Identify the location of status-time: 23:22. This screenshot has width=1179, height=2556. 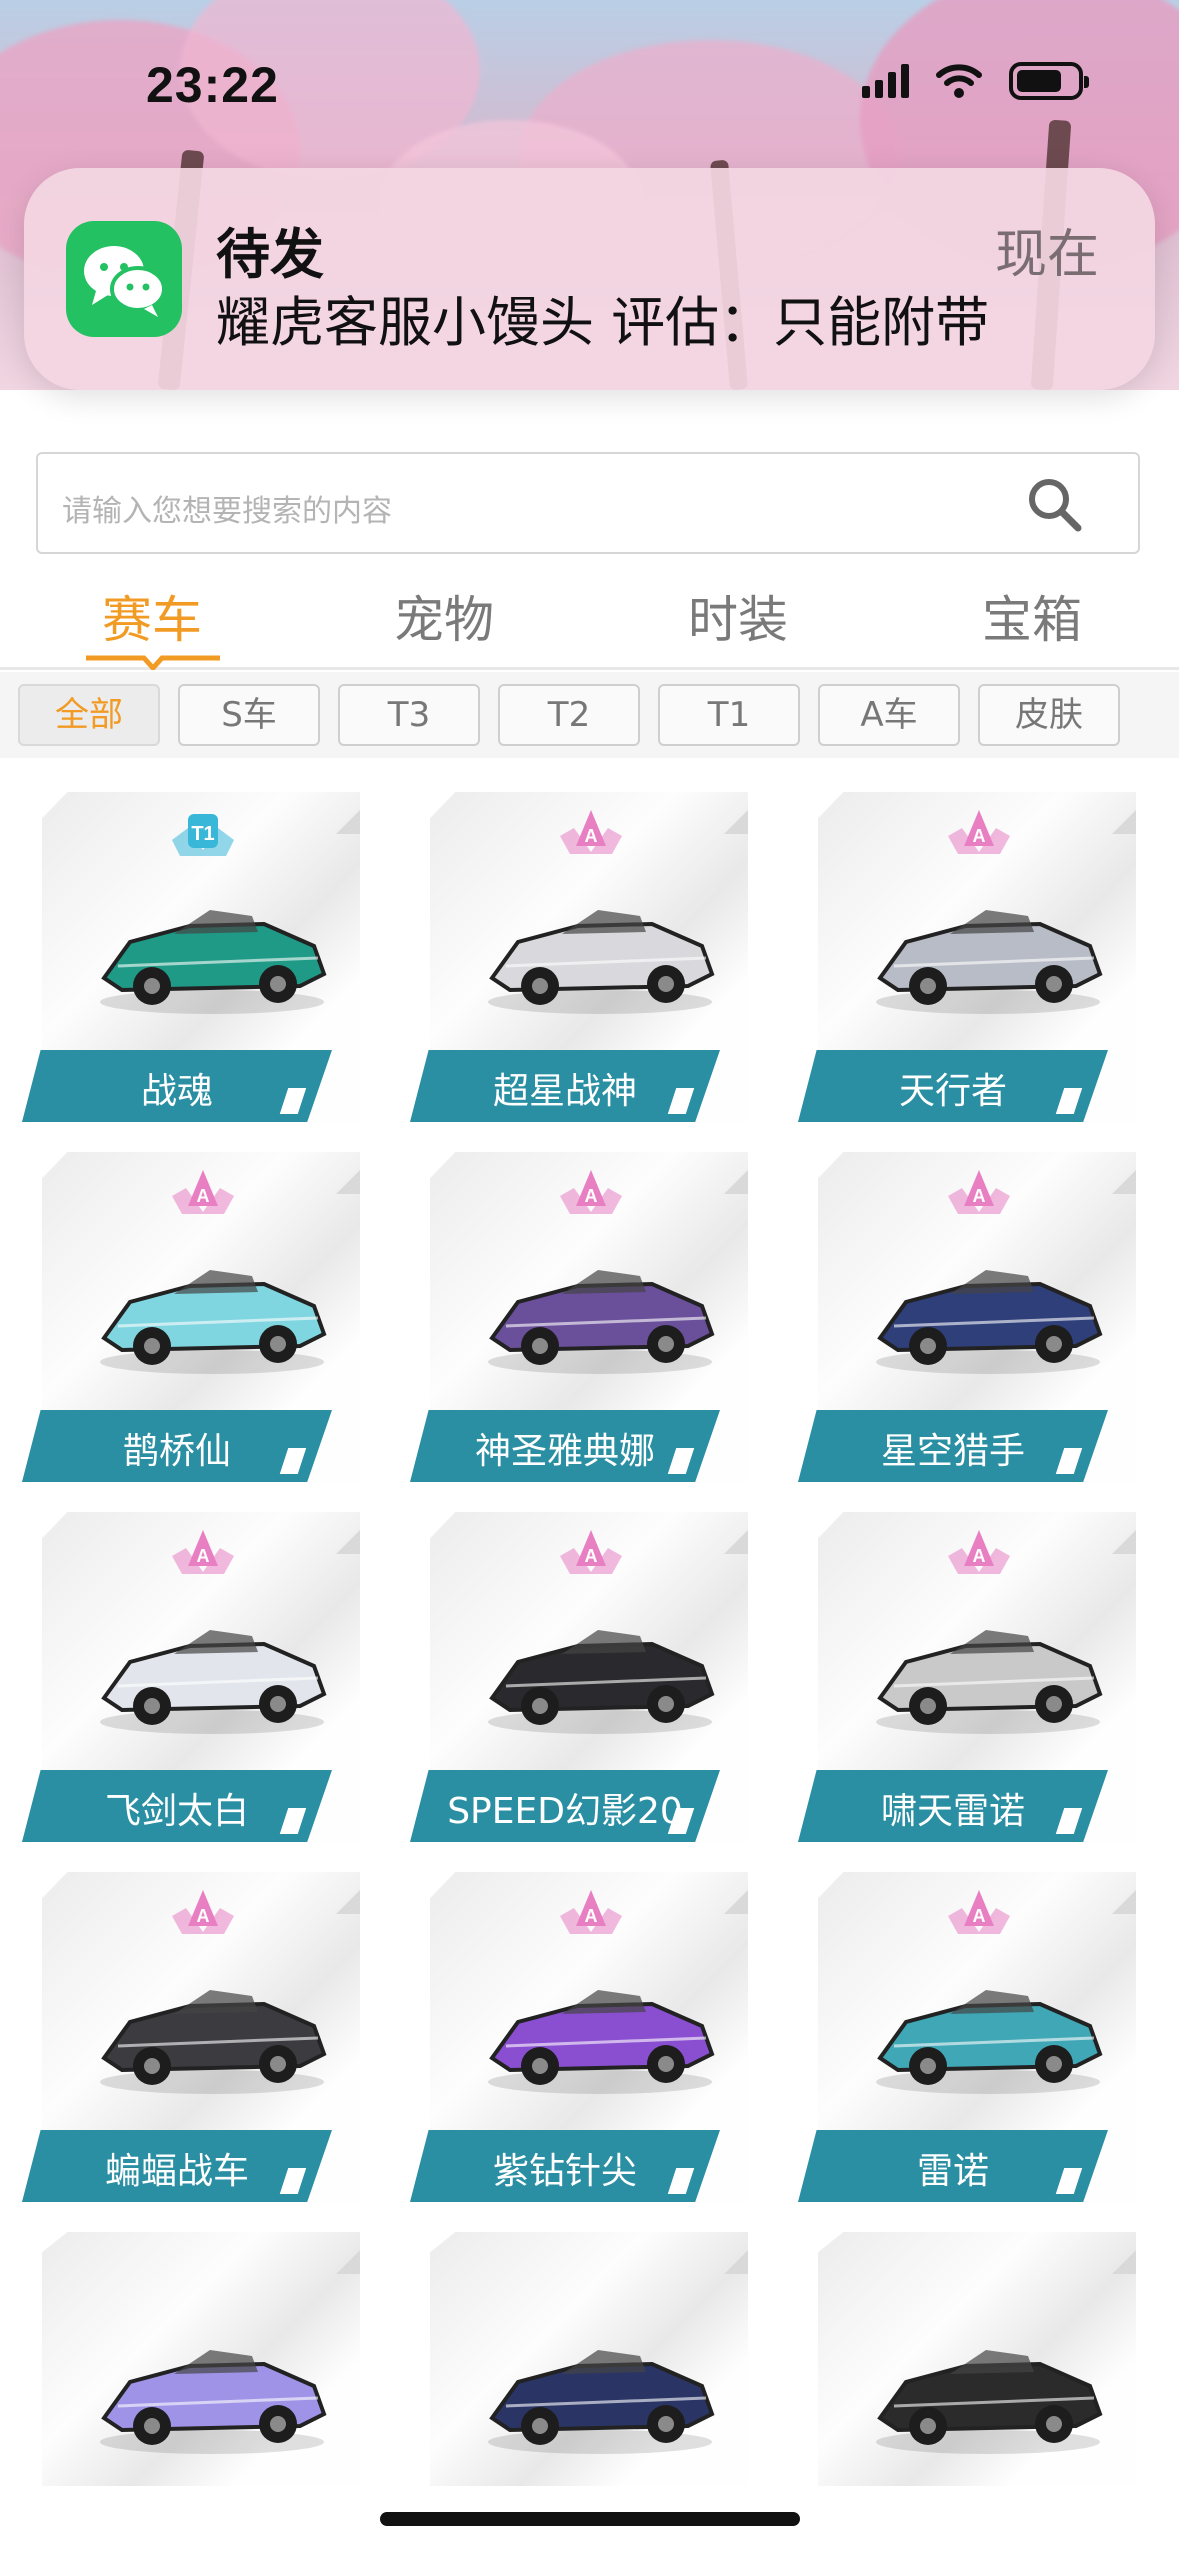
(212, 85).